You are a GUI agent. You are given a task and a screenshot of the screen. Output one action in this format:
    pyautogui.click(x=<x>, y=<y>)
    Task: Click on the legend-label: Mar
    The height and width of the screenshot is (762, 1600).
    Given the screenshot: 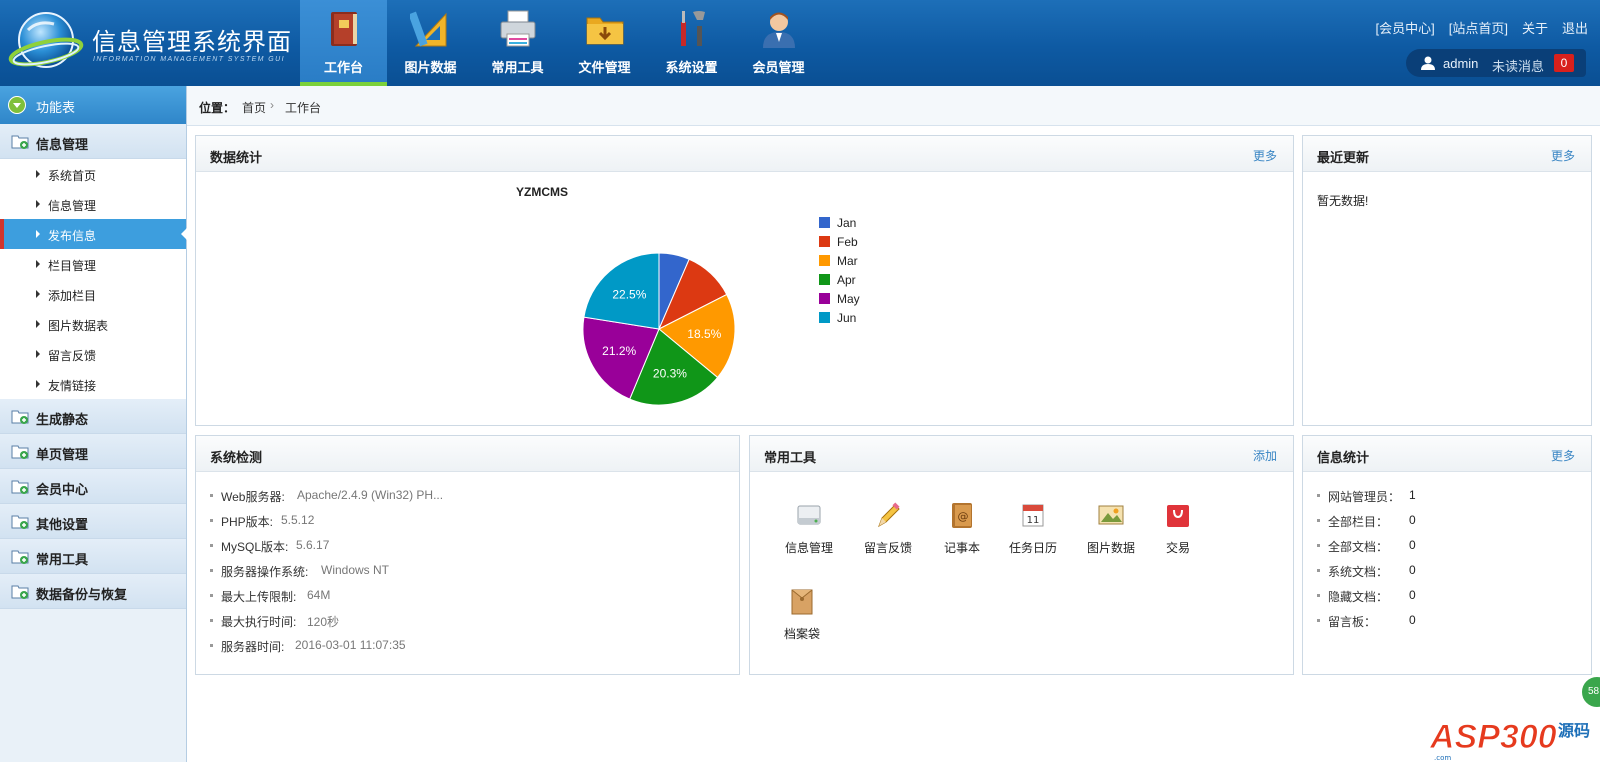 What is the action you would take?
    pyautogui.click(x=847, y=261)
    